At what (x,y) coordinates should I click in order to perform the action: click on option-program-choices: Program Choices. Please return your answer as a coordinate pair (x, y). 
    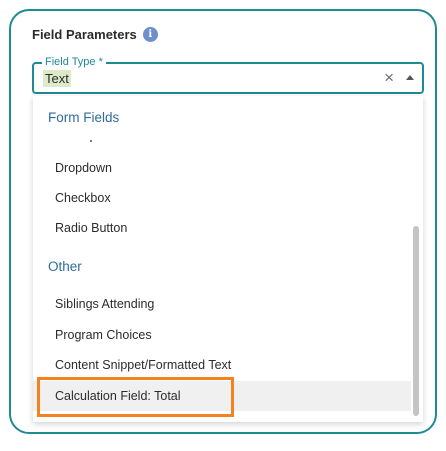
    Looking at the image, I should click on (222, 335).